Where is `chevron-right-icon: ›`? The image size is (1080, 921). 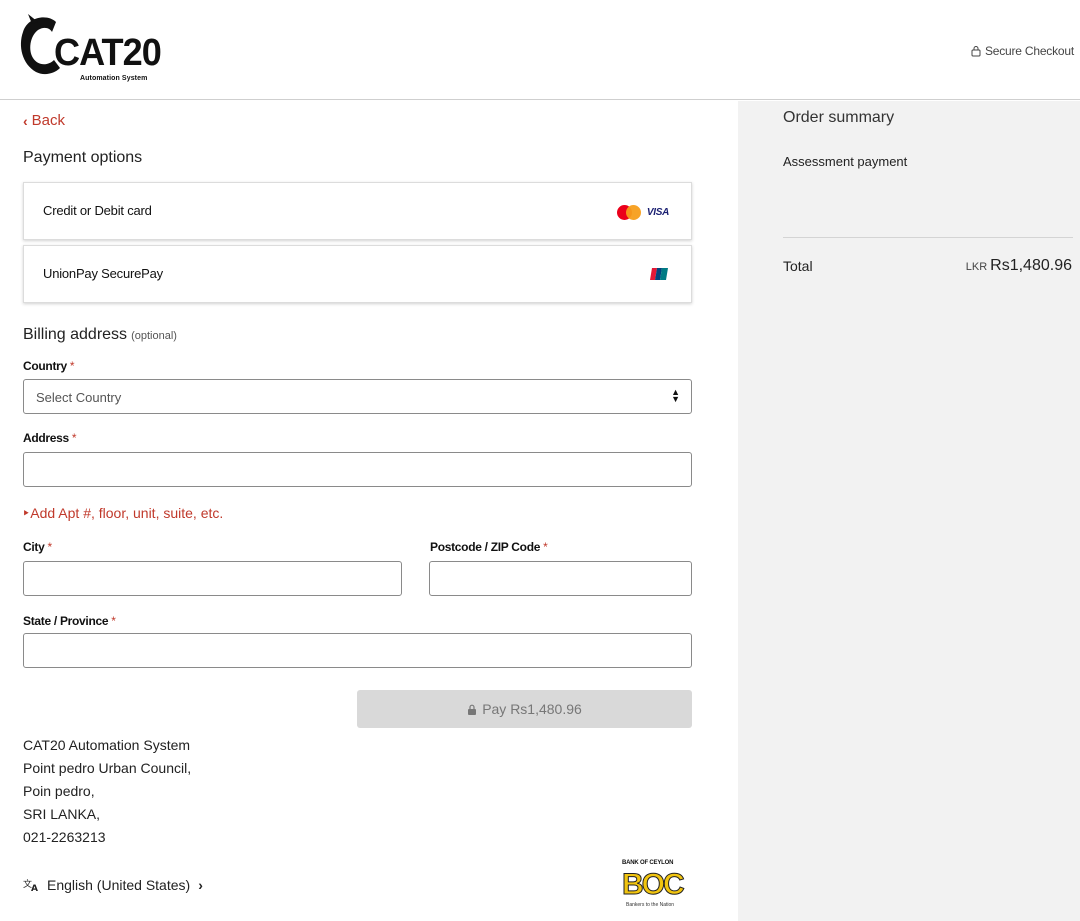
chevron-right-icon: › is located at coordinates (200, 885).